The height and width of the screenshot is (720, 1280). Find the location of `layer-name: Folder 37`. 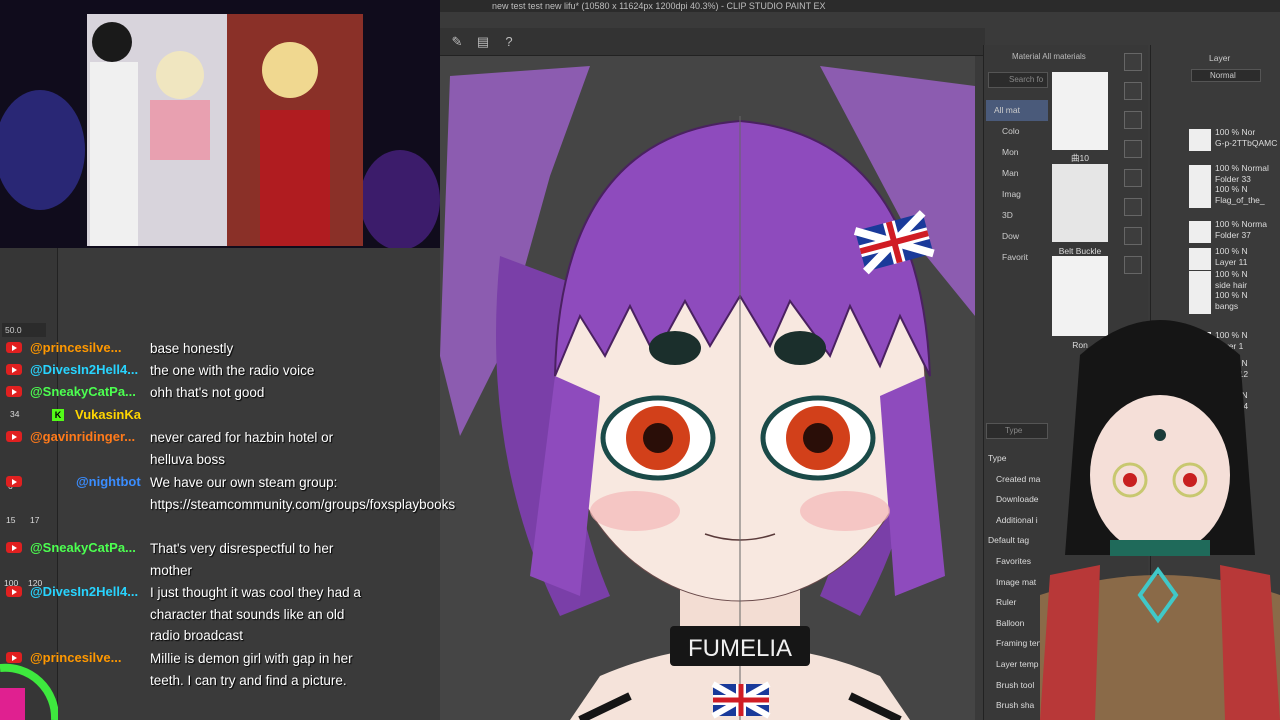

layer-name: Folder 37 is located at coordinates (1233, 235).